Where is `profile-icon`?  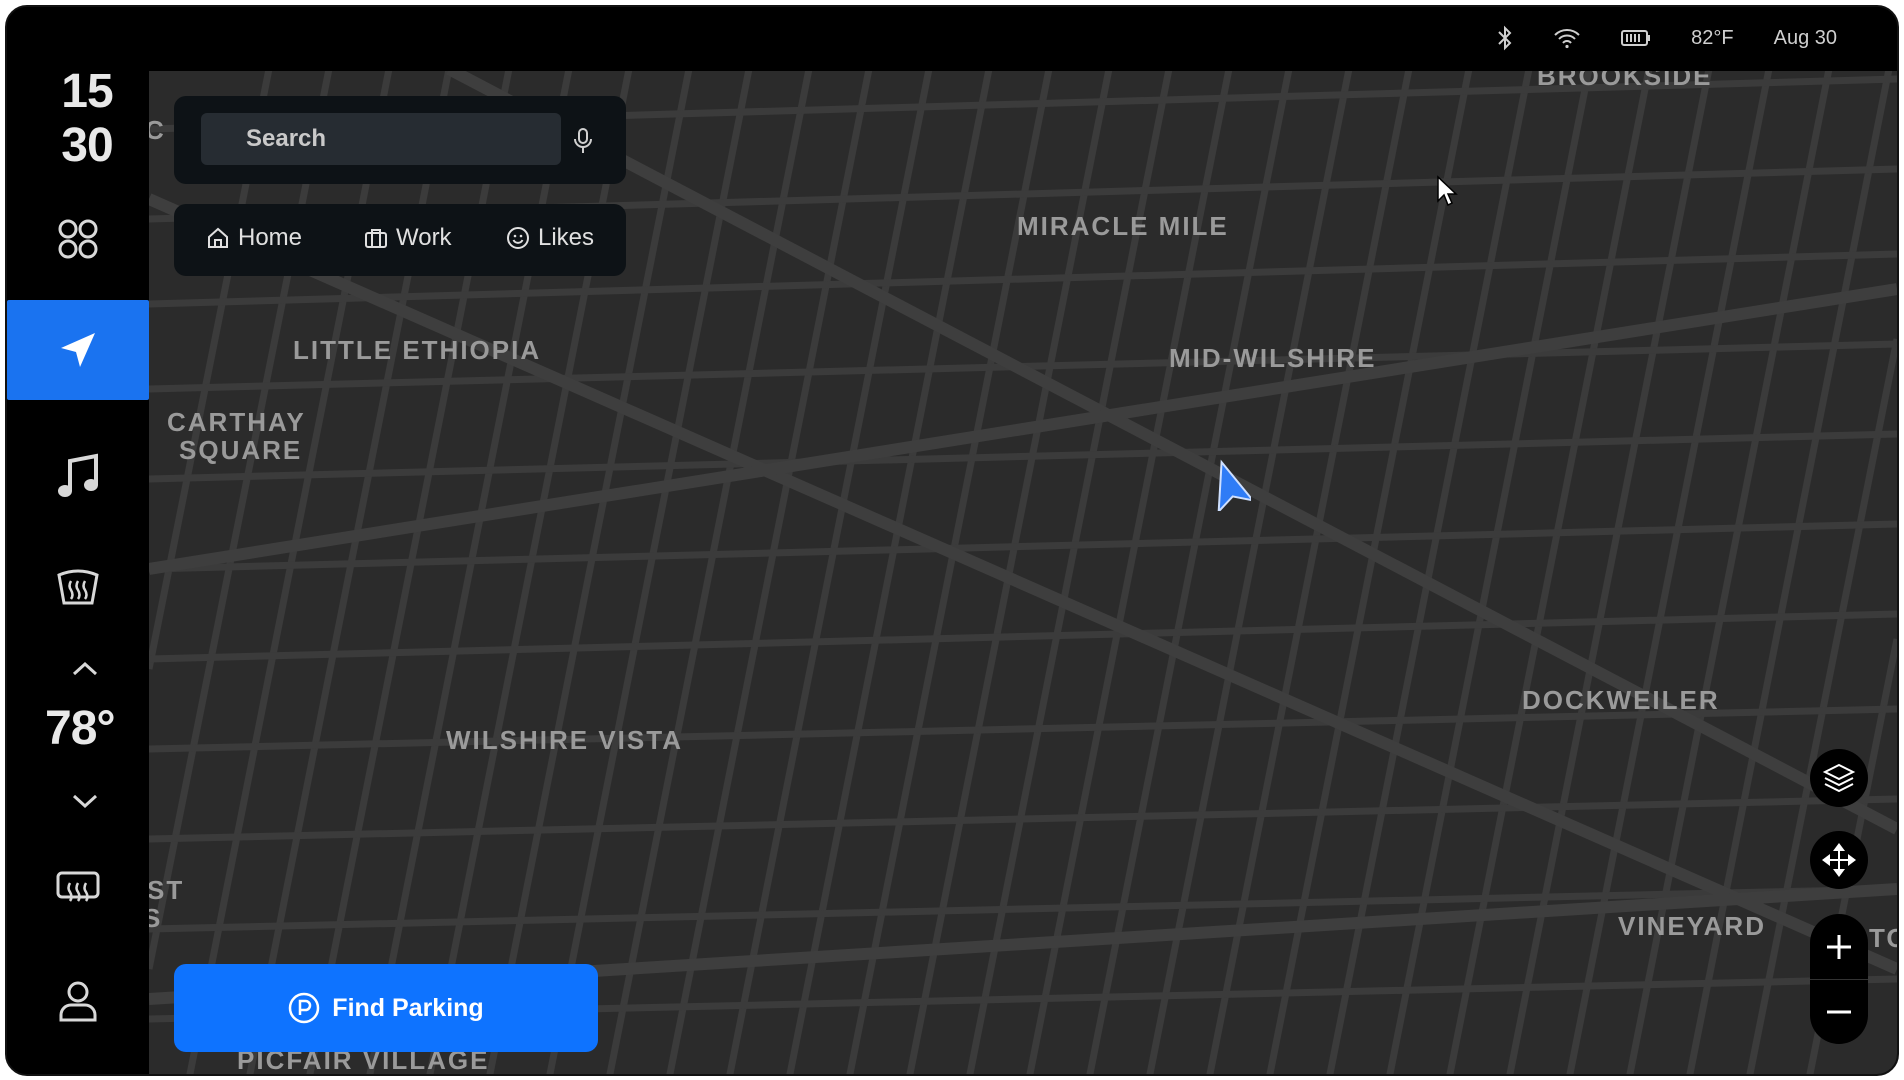
profile-icon is located at coordinates (78, 1001).